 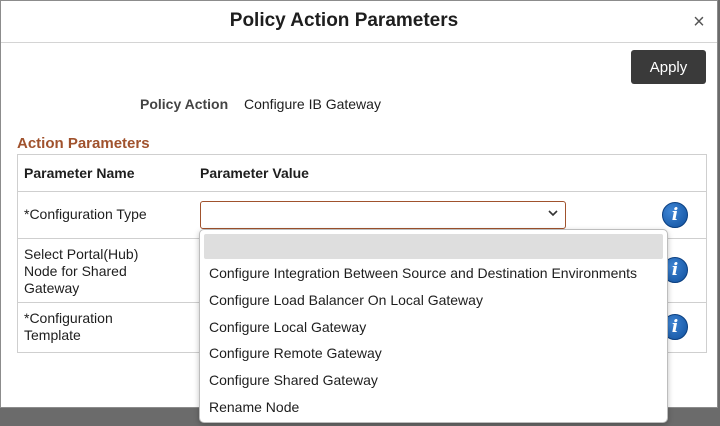 What do you see at coordinates (346, 300) in the screenshot?
I see `dropdown-option: Configure Load Balancer On Local Gateway` at bounding box center [346, 300].